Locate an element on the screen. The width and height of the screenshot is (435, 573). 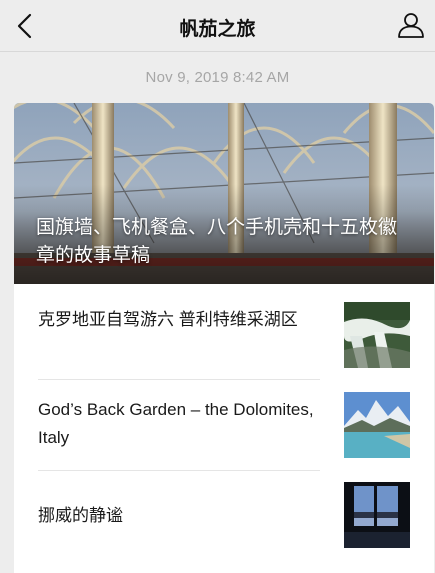
navigation-bar: 帆茄之旅 is located at coordinates (217, 26).